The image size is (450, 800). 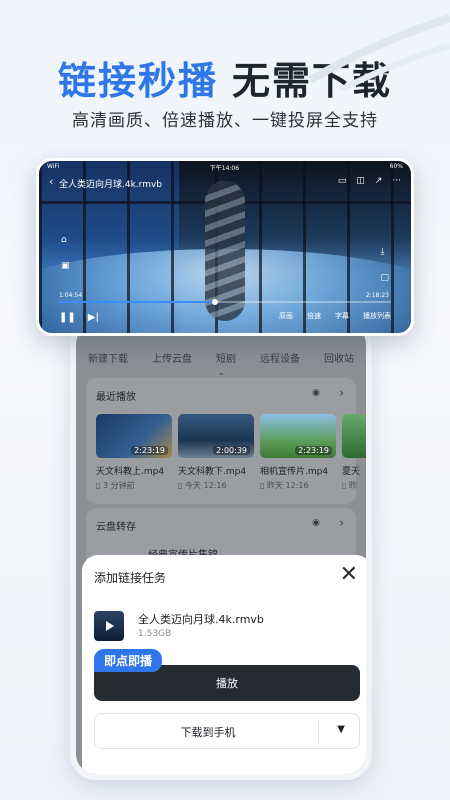 I want to click on video-name: 相机宣传片.mp4, so click(x=294, y=472).